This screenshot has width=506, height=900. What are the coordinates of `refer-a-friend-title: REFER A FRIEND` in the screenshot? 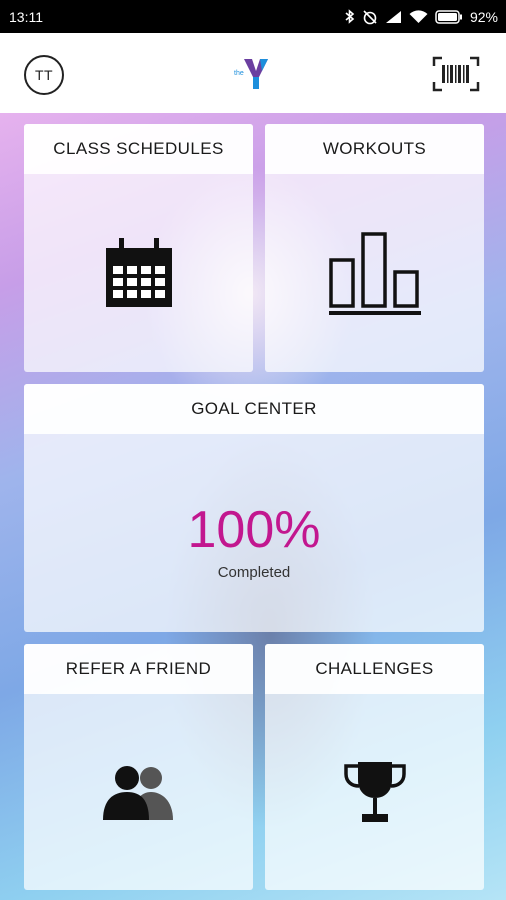 It's located at (138, 669).